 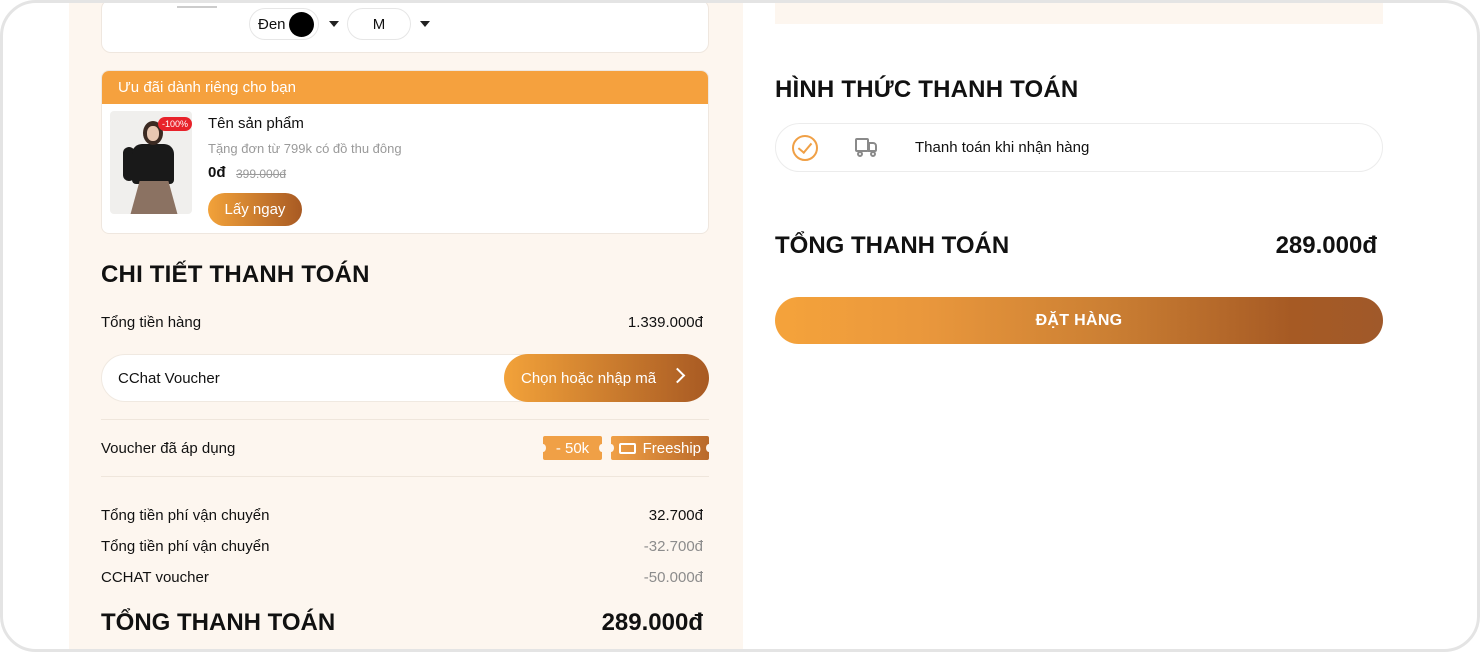 I want to click on color-select-value: Đen, so click(x=272, y=24).